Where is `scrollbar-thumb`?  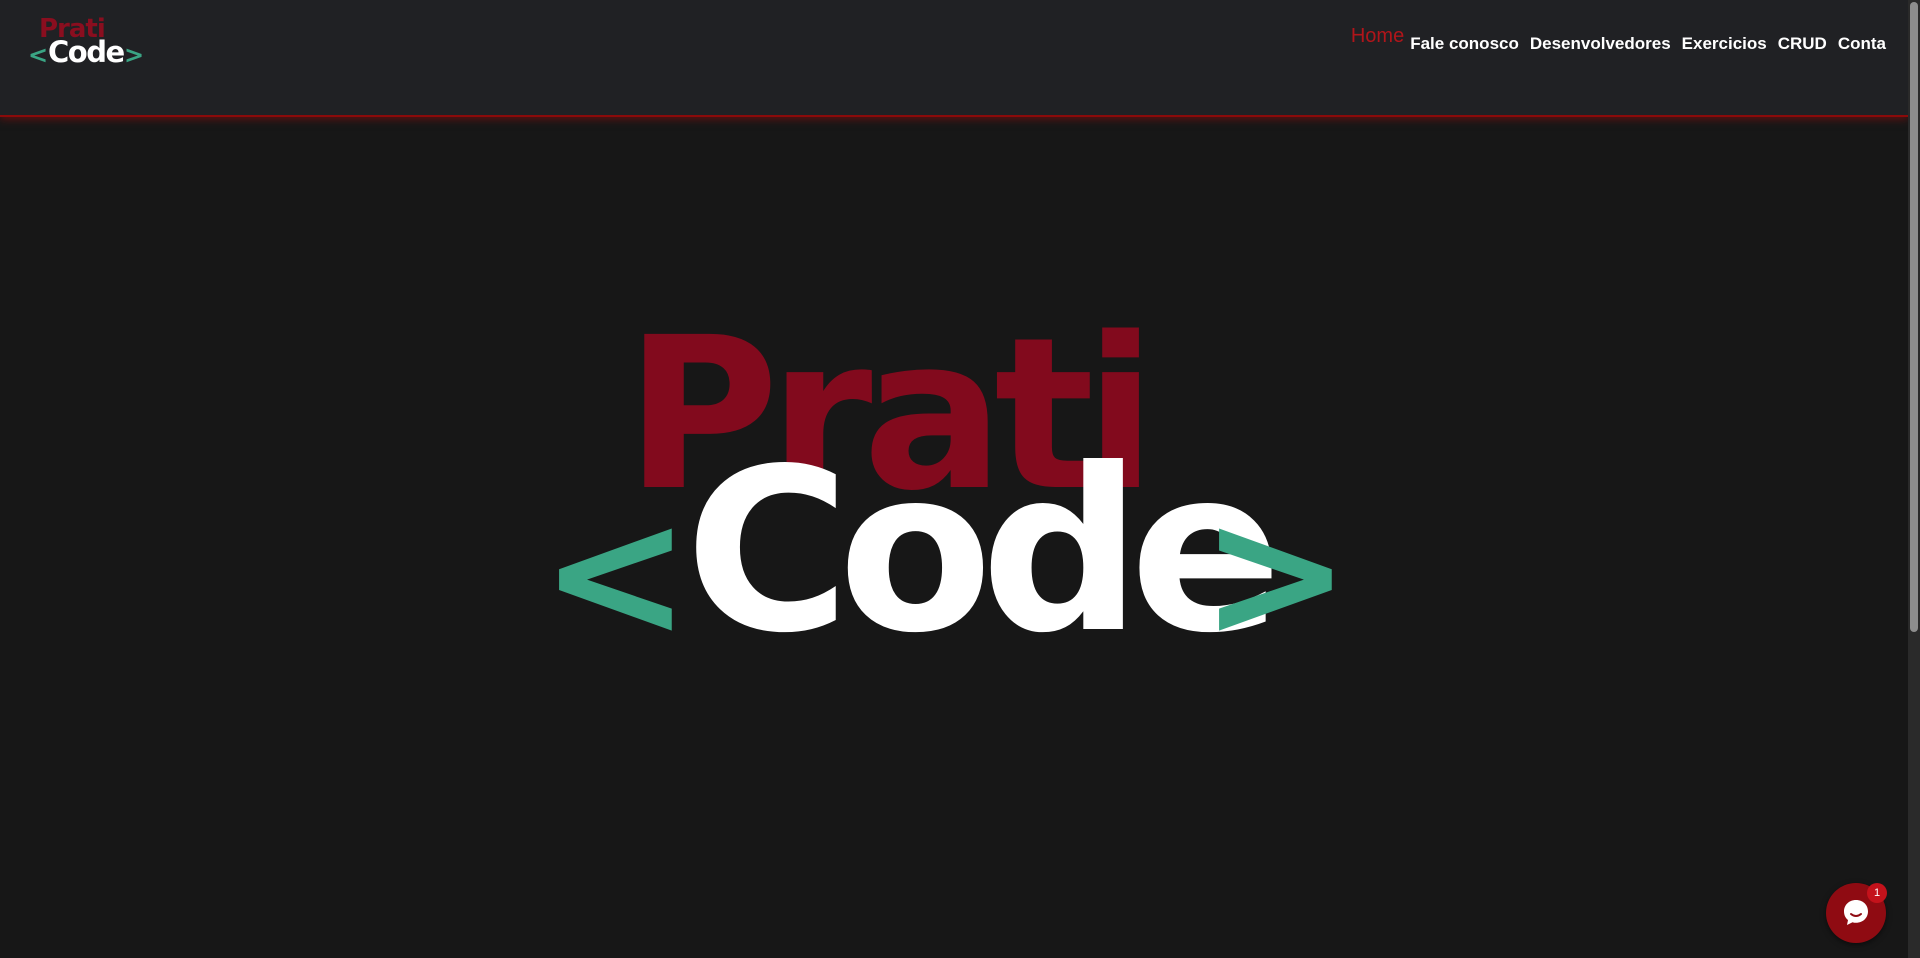
scrollbar-thumb is located at coordinates (1914, 317).